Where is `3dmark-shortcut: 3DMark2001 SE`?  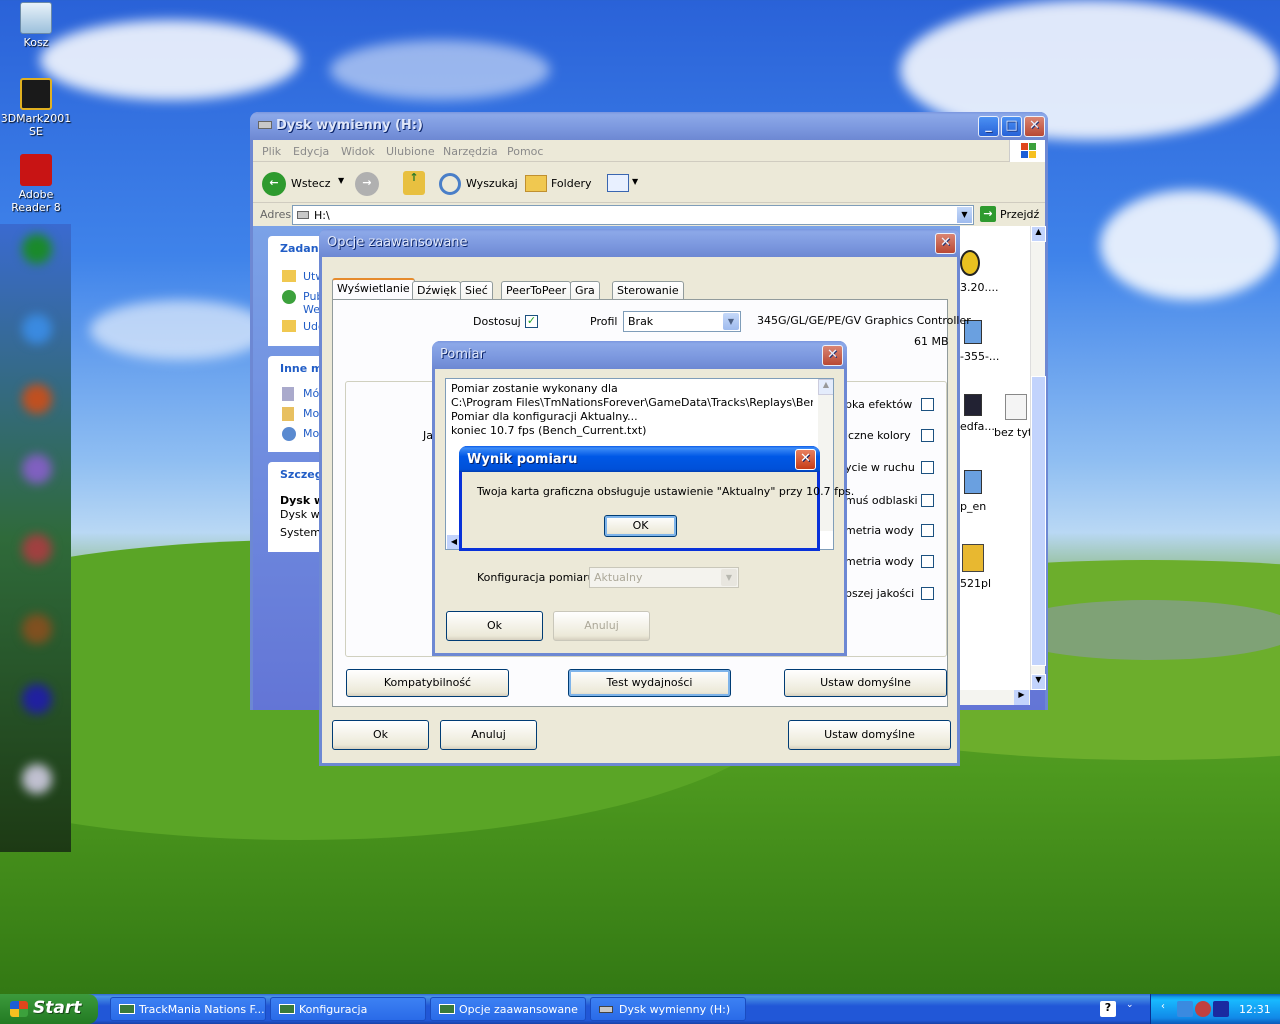 3dmark-shortcut: 3DMark2001 SE is located at coordinates (36, 108).